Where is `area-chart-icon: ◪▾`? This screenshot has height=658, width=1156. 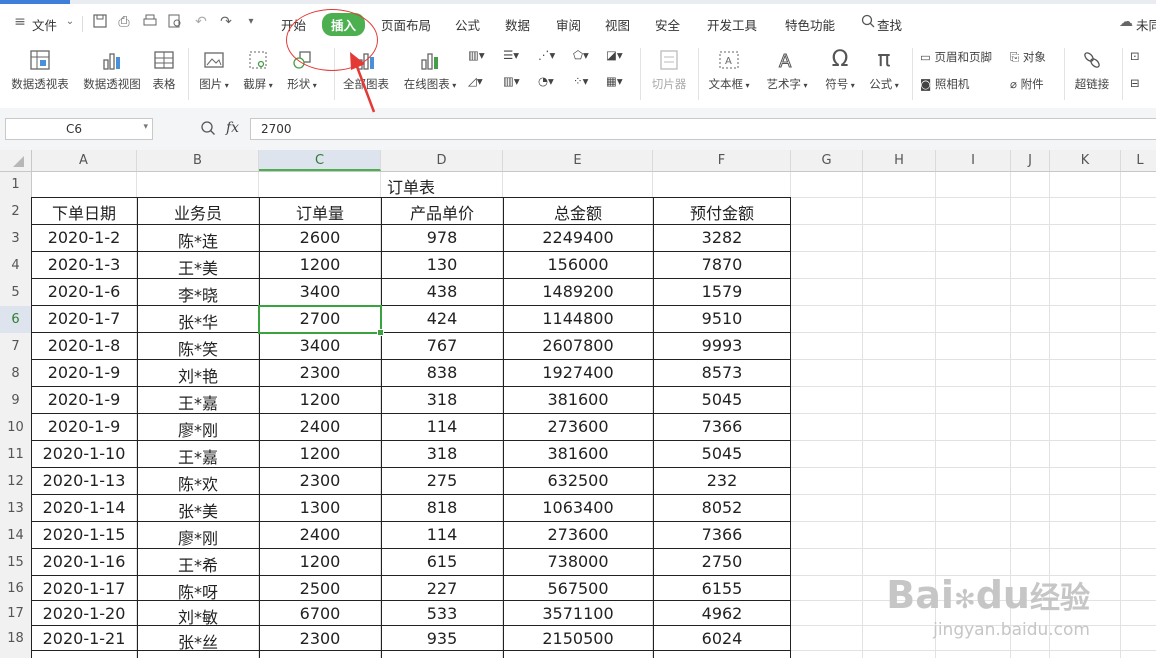
area-chart-icon: ◪▾ is located at coordinates (614, 55).